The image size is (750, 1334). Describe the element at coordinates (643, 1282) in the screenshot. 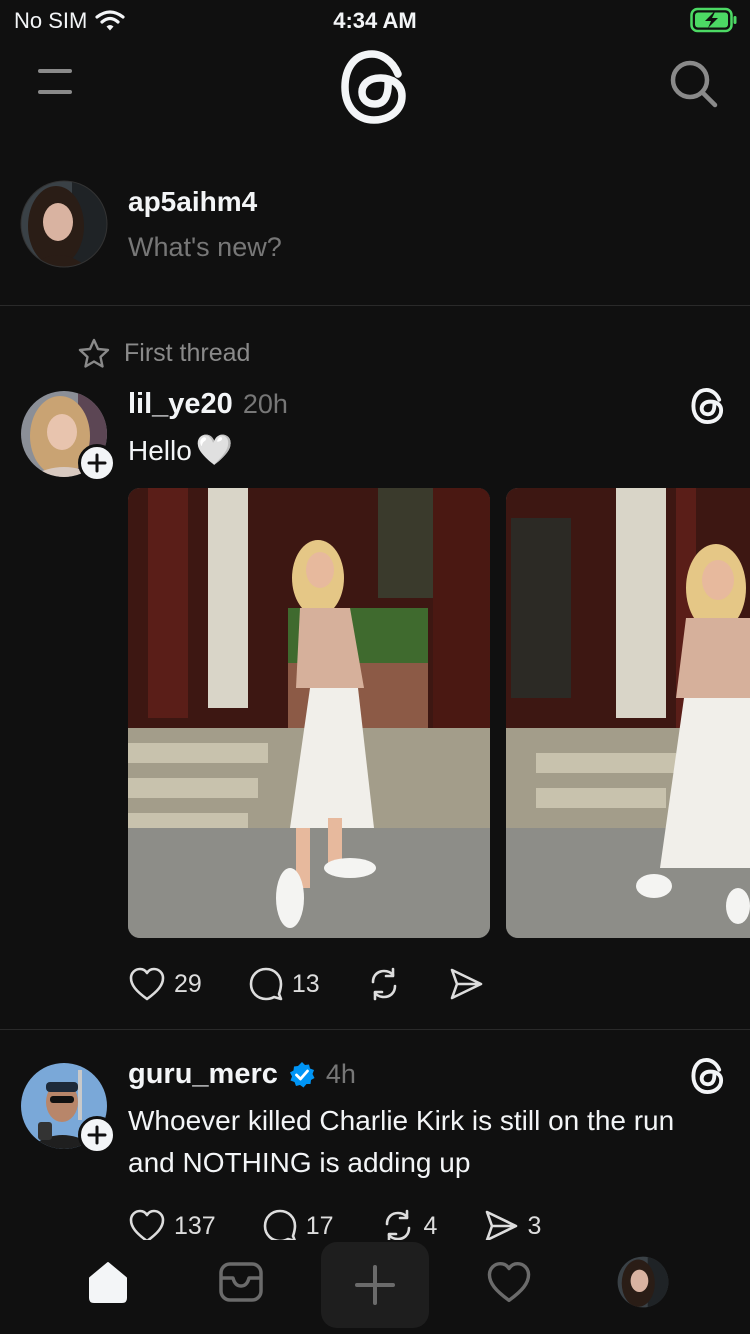

I see `profile-avatar` at that location.